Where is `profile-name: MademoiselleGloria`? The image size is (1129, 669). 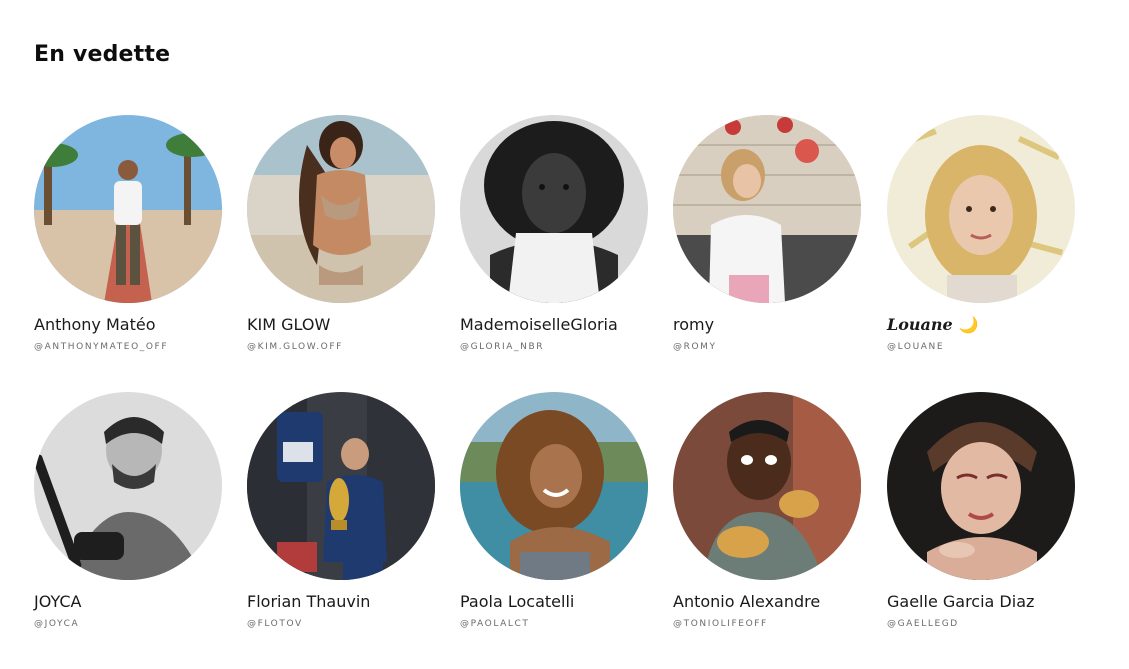
profile-name: MademoiselleGloria is located at coordinates (539, 324).